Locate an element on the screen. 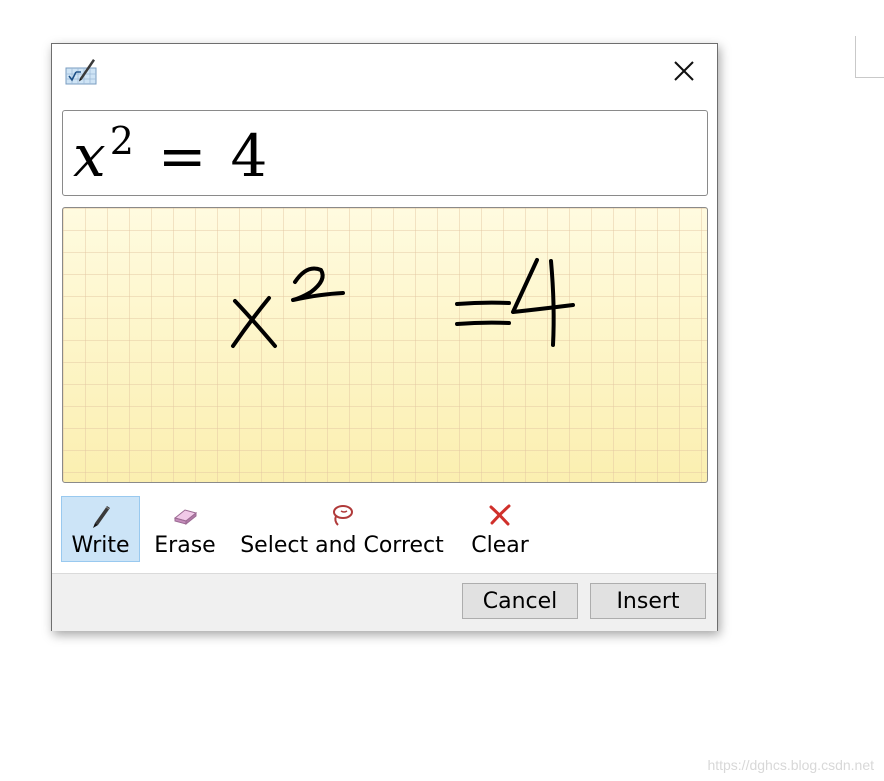 The height and width of the screenshot is (781, 884). equation-base: x is located at coordinates (89, 156).